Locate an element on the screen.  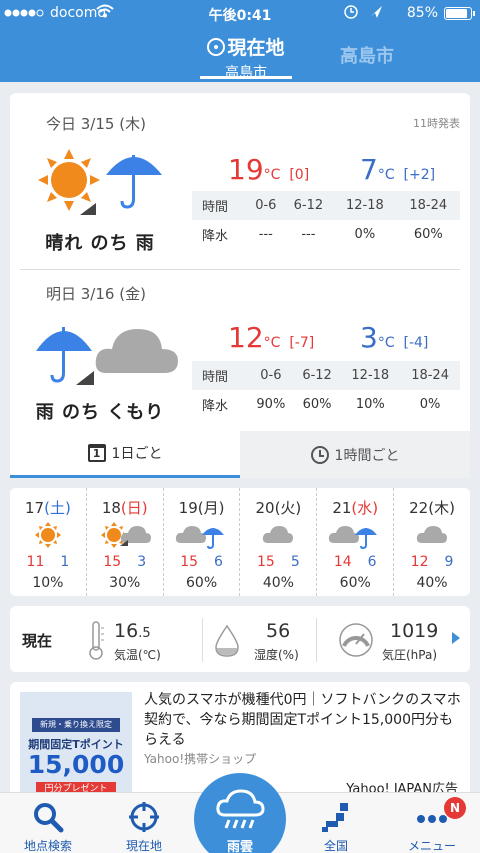
today-date: 今日 3/15 (木) is located at coordinates (96, 124).